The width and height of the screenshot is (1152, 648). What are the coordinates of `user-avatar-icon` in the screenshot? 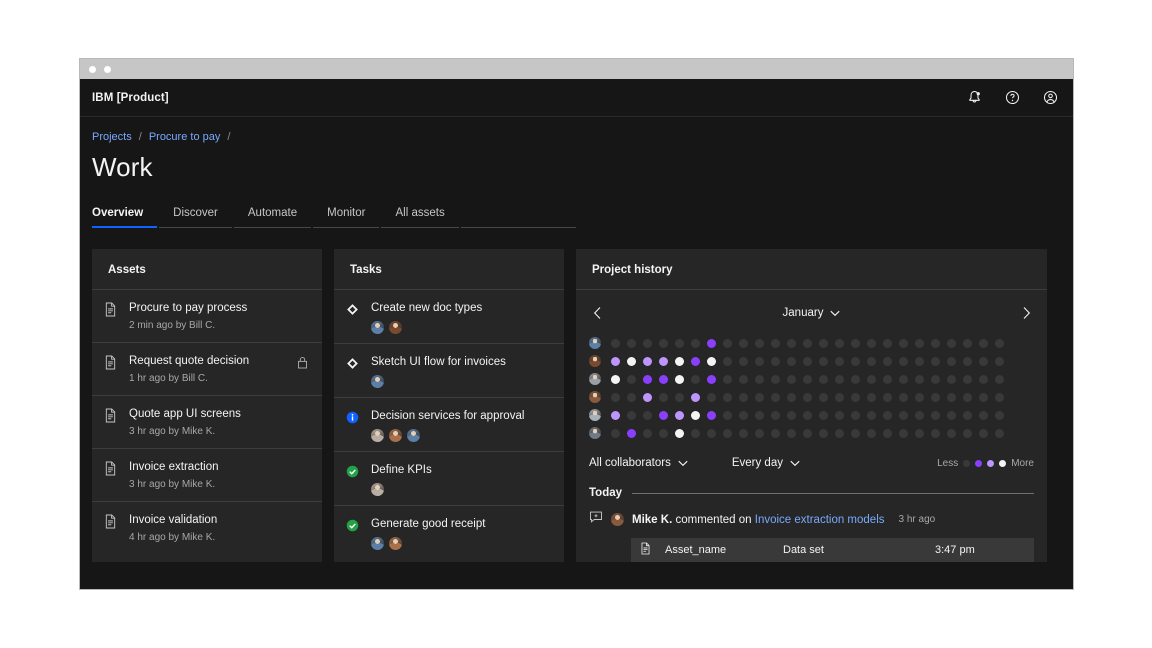 It's located at (1050, 98).